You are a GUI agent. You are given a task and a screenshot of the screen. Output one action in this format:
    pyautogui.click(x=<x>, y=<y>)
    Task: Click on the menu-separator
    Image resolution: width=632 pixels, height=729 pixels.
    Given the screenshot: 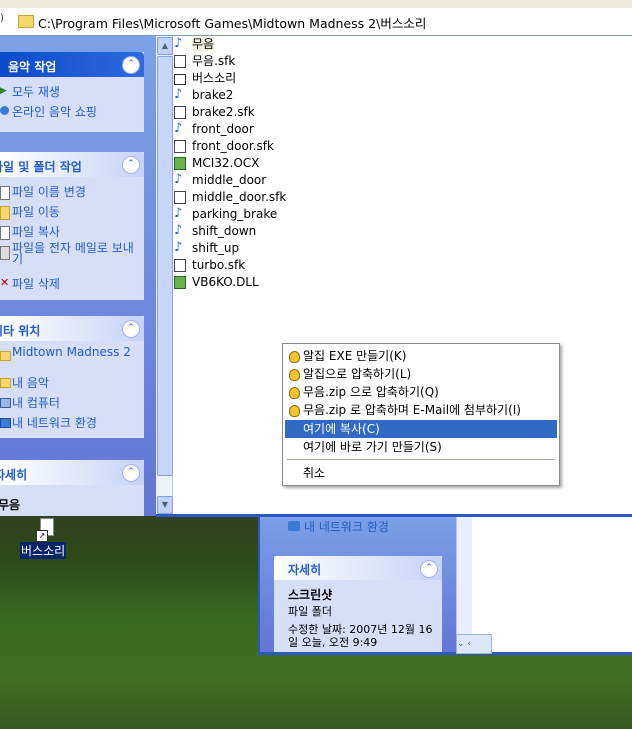 What is the action you would take?
    pyautogui.click(x=421, y=459)
    